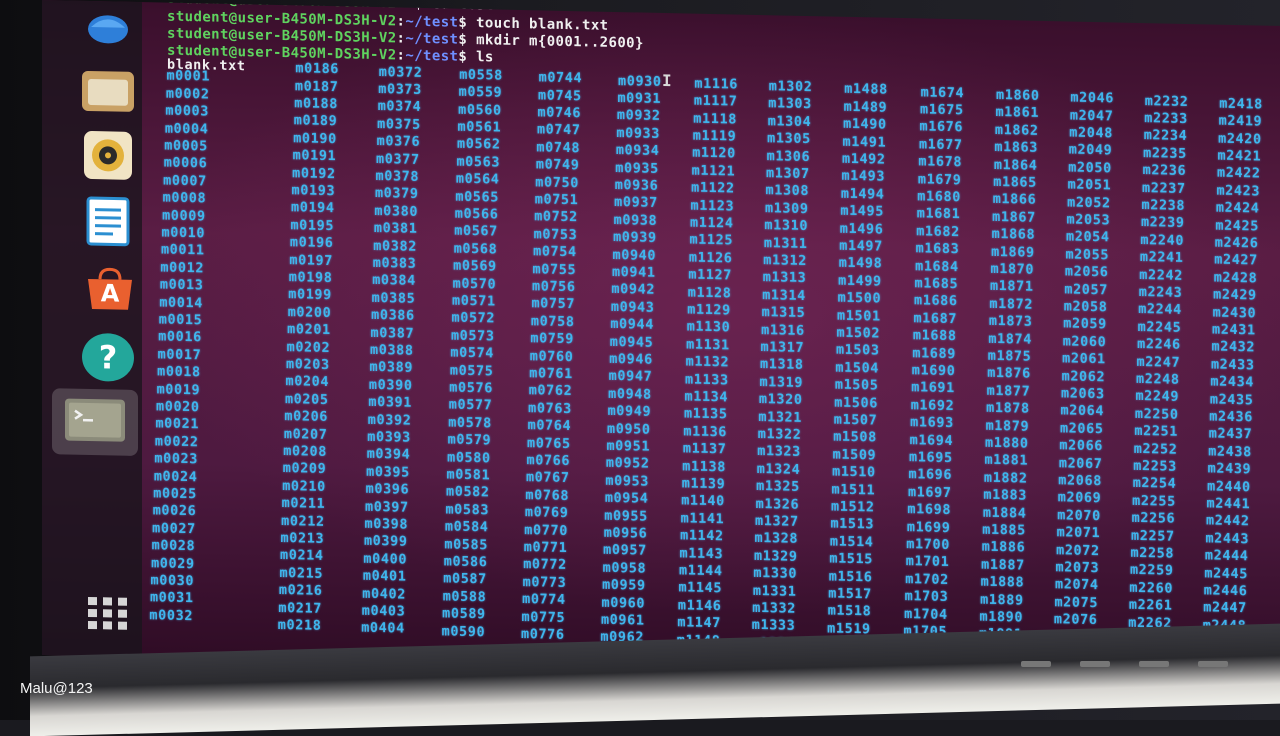  What do you see at coordinates (173, 546) in the screenshot?
I see `ls-entry-directory: m0028` at bounding box center [173, 546].